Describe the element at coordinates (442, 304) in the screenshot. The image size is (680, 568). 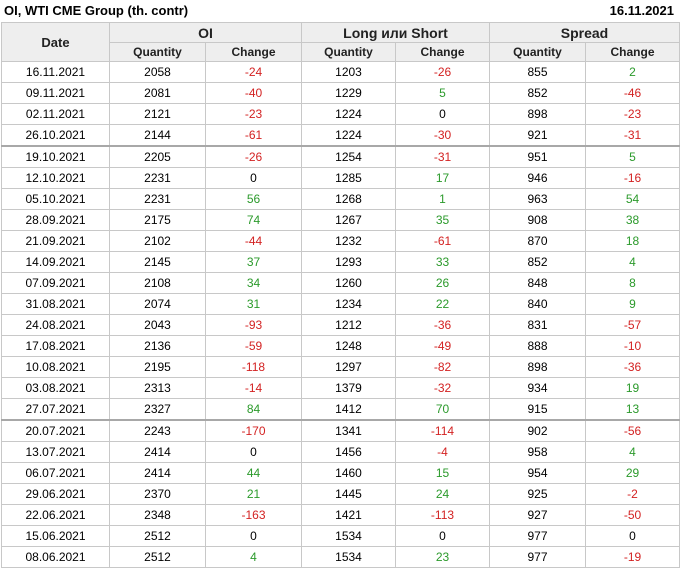
I see `long-short-change-cell: 22` at that location.